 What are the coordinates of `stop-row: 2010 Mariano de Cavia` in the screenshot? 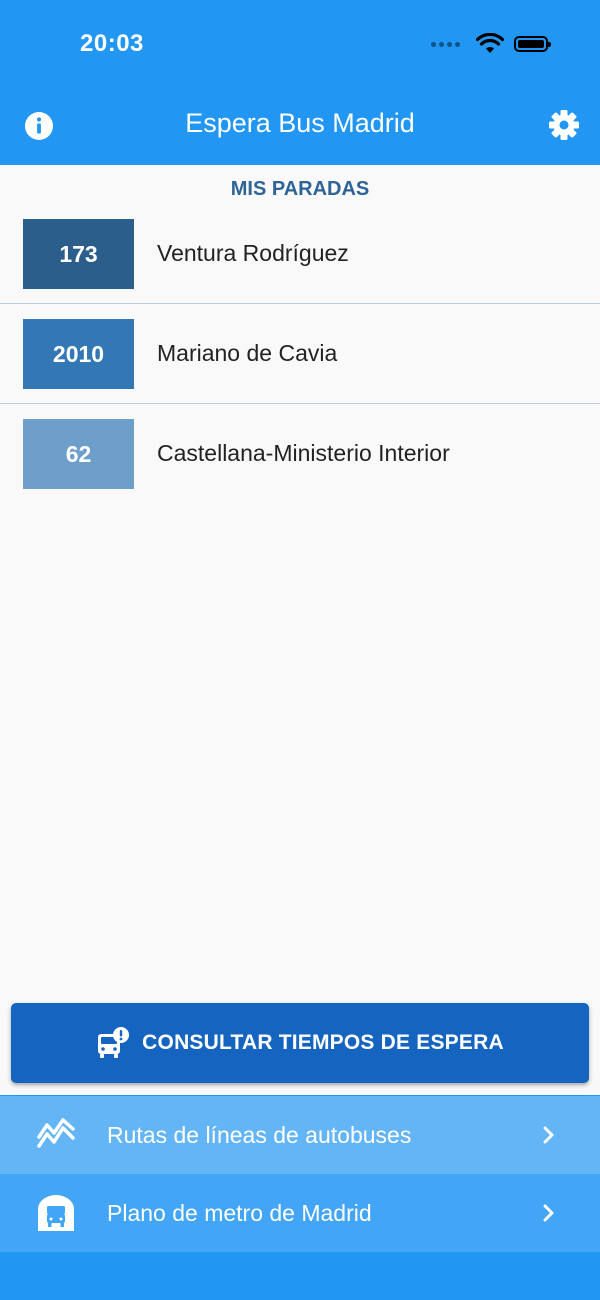 It's located at (300, 354).